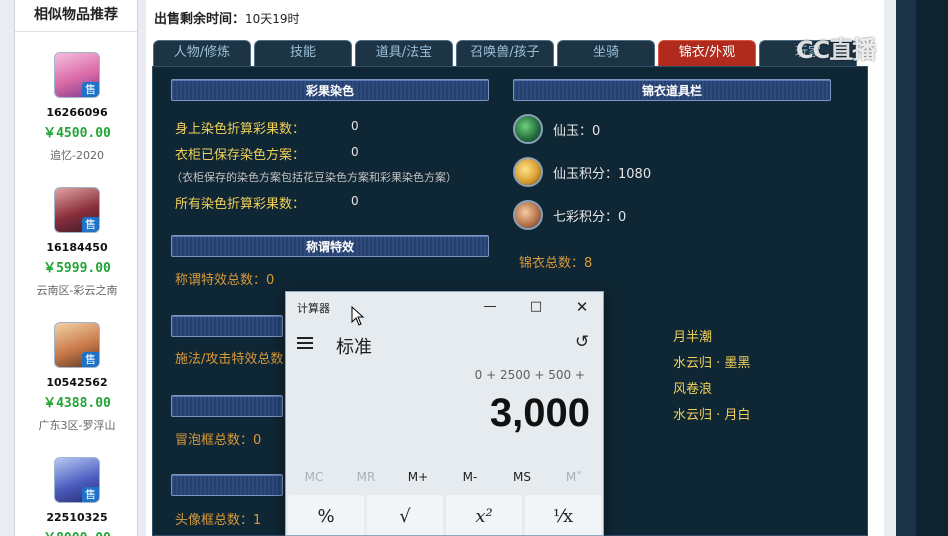 The height and width of the screenshot is (536, 948). Describe the element at coordinates (484, 515) in the screenshot. I see `square-key: x²` at that location.